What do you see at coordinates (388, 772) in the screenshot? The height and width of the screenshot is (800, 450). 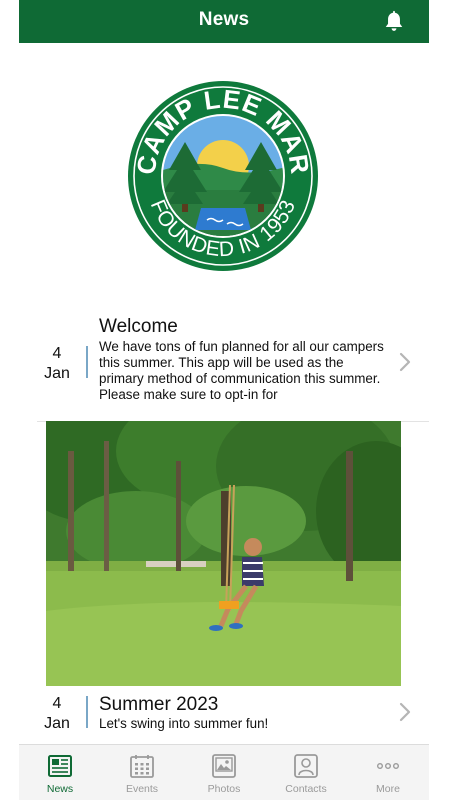 I see `tab-more: More` at bounding box center [388, 772].